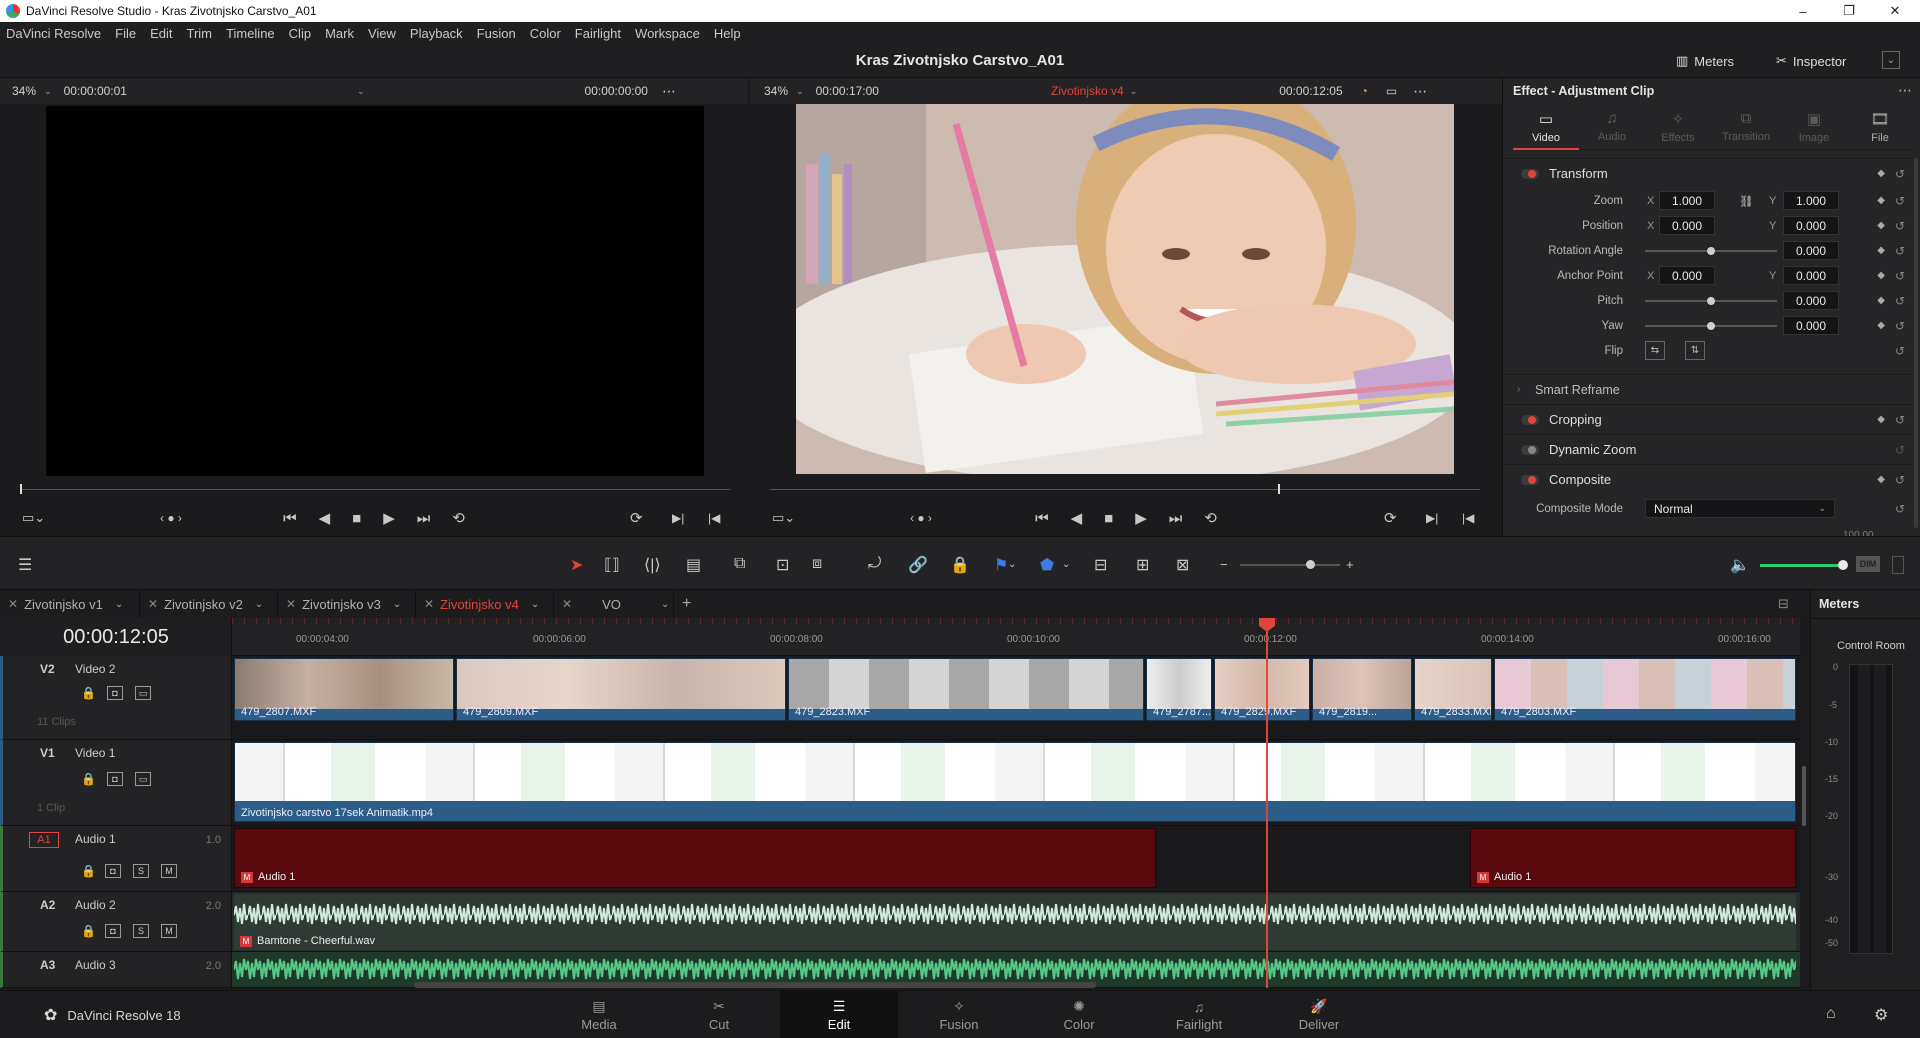 The image size is (1920, 1038). What do you see at coordinates (1310, 564) in the screenshot?
I see `timeline-zoom-knob` at bounding box center [1310, 564].